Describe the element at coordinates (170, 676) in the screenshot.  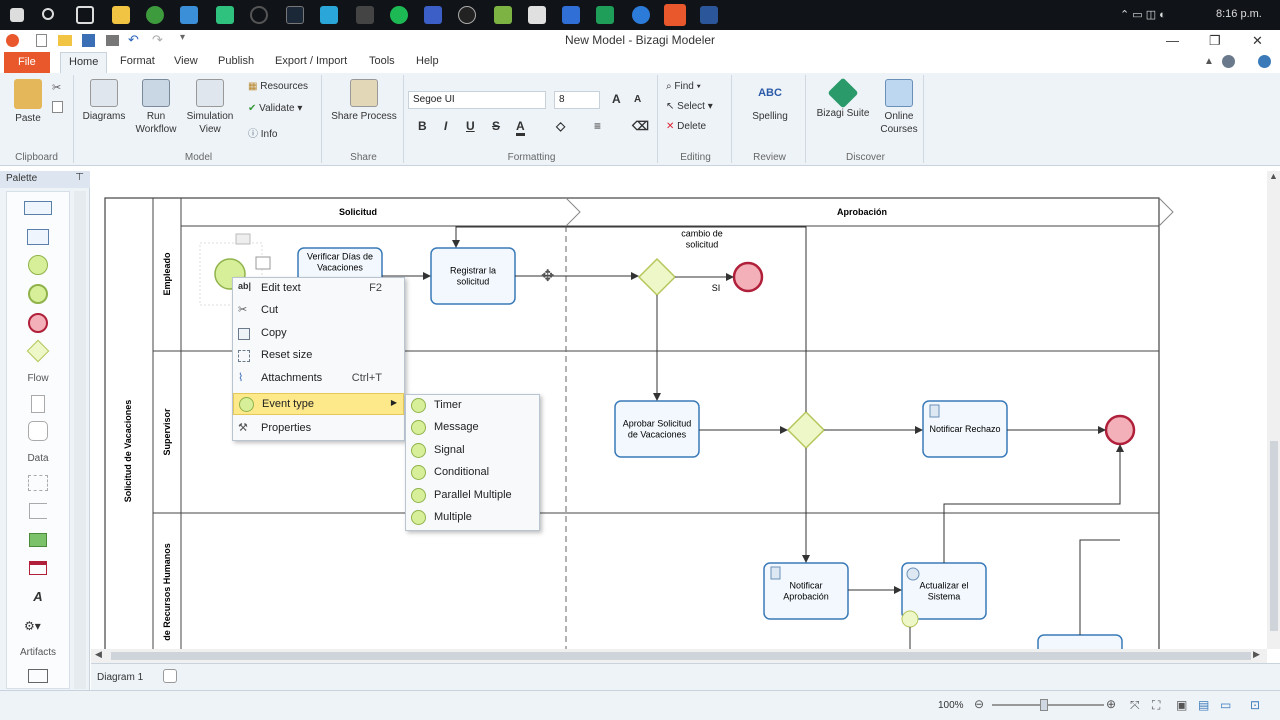
I see `add-diagram-icon` at that location.